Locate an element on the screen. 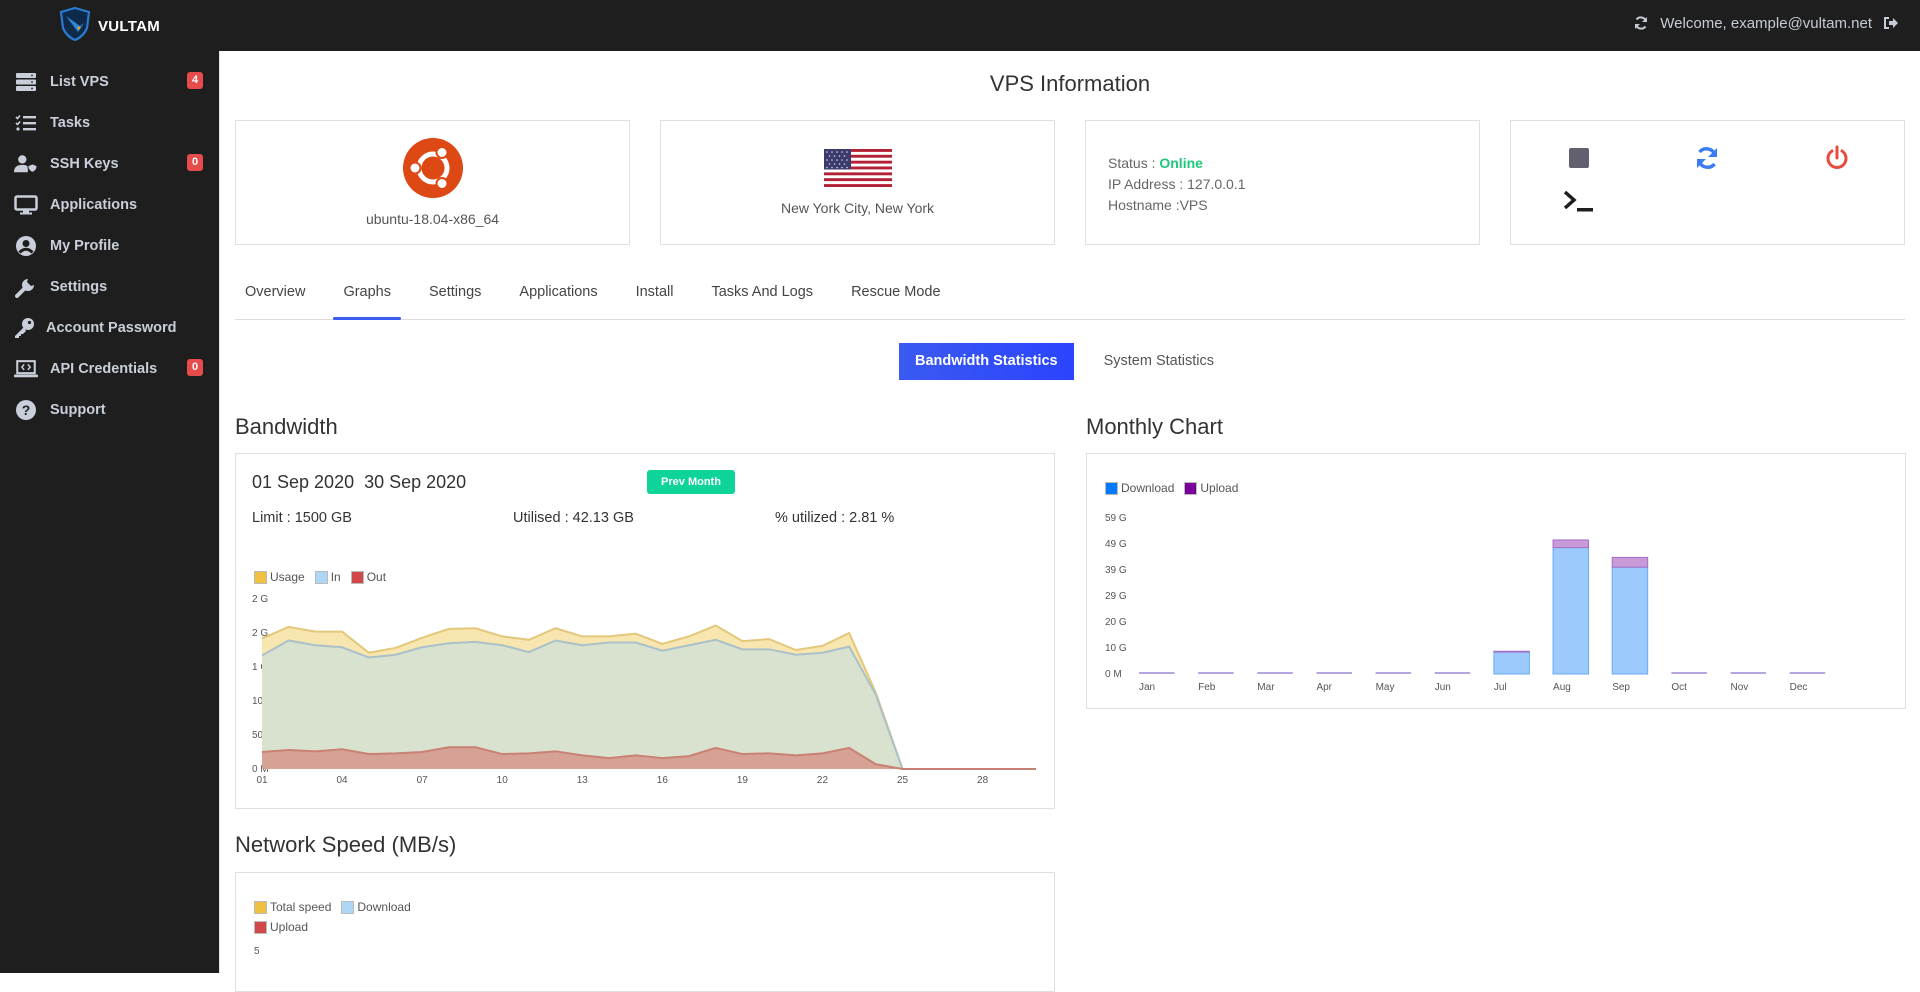 The image size is (1920, 992). vultam-shield-logo-icon is located at coordinates (75, 26).